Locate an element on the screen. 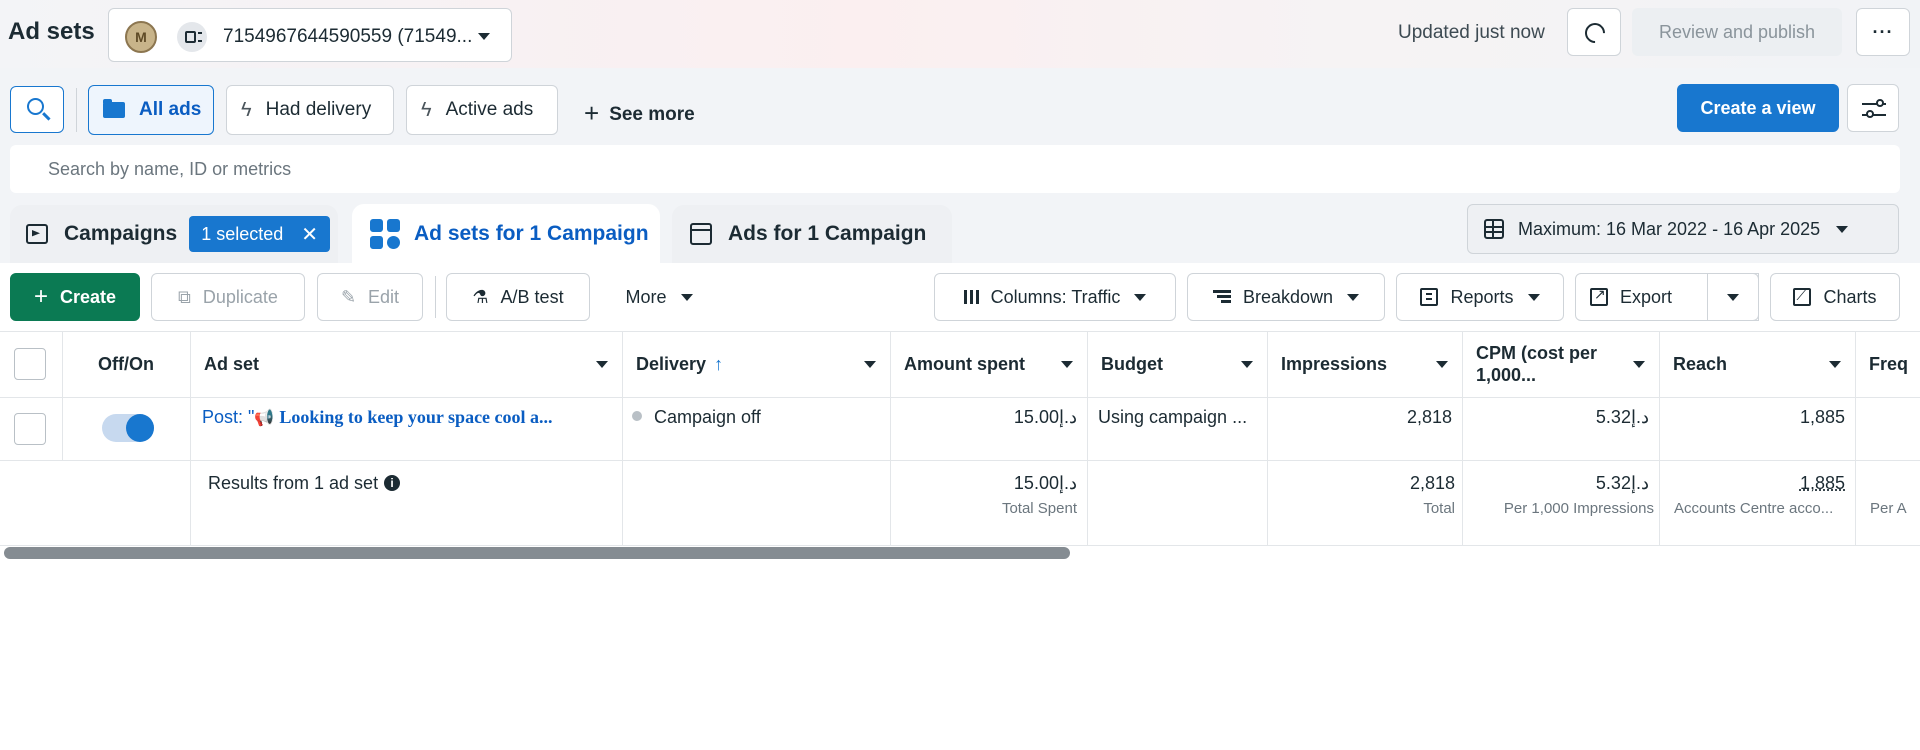  ellipsis-icon: ··· is located at coordinates (1883, 31).